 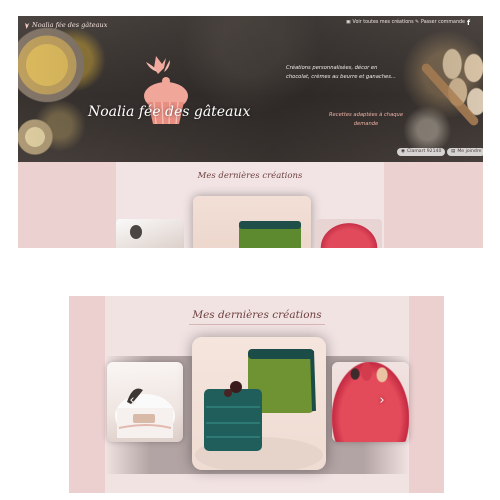 What do you see at coordinates (257, 324) in the screenshot?
I see `title-divider` at bounding box center [257, 324].